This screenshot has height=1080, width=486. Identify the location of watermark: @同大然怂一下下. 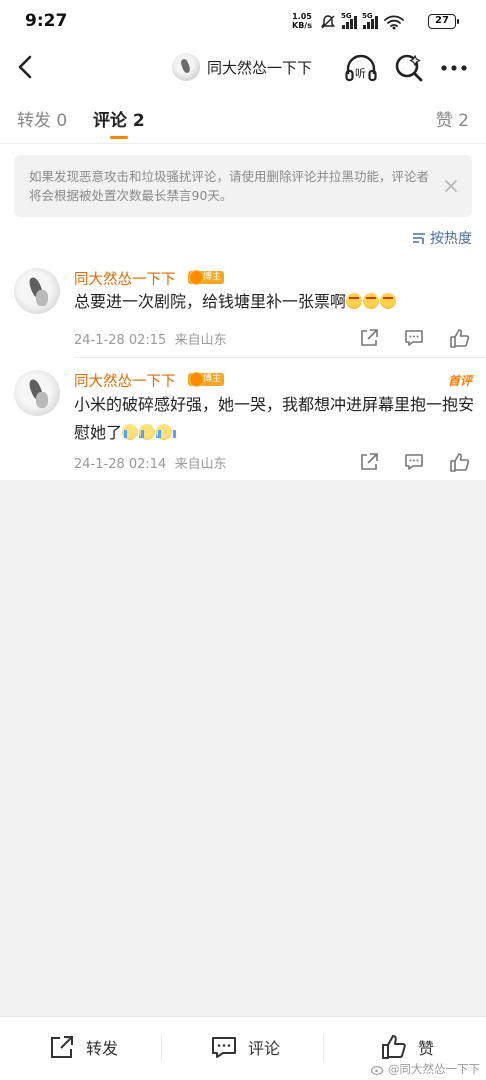
(425, 1069).